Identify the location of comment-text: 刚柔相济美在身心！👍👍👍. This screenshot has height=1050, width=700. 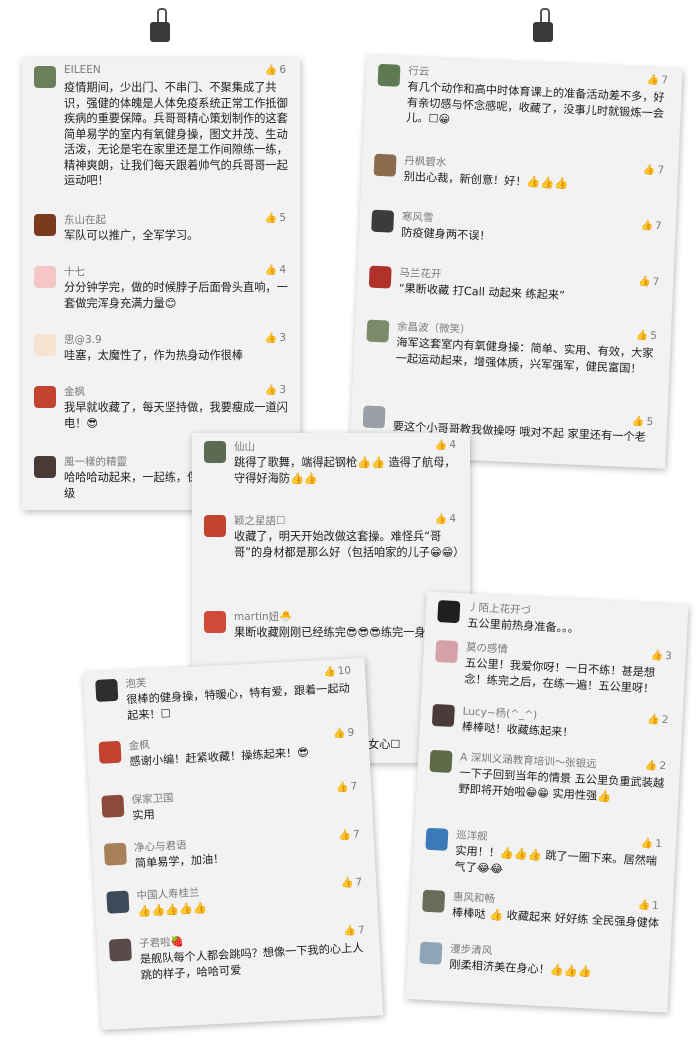
(520, 968).